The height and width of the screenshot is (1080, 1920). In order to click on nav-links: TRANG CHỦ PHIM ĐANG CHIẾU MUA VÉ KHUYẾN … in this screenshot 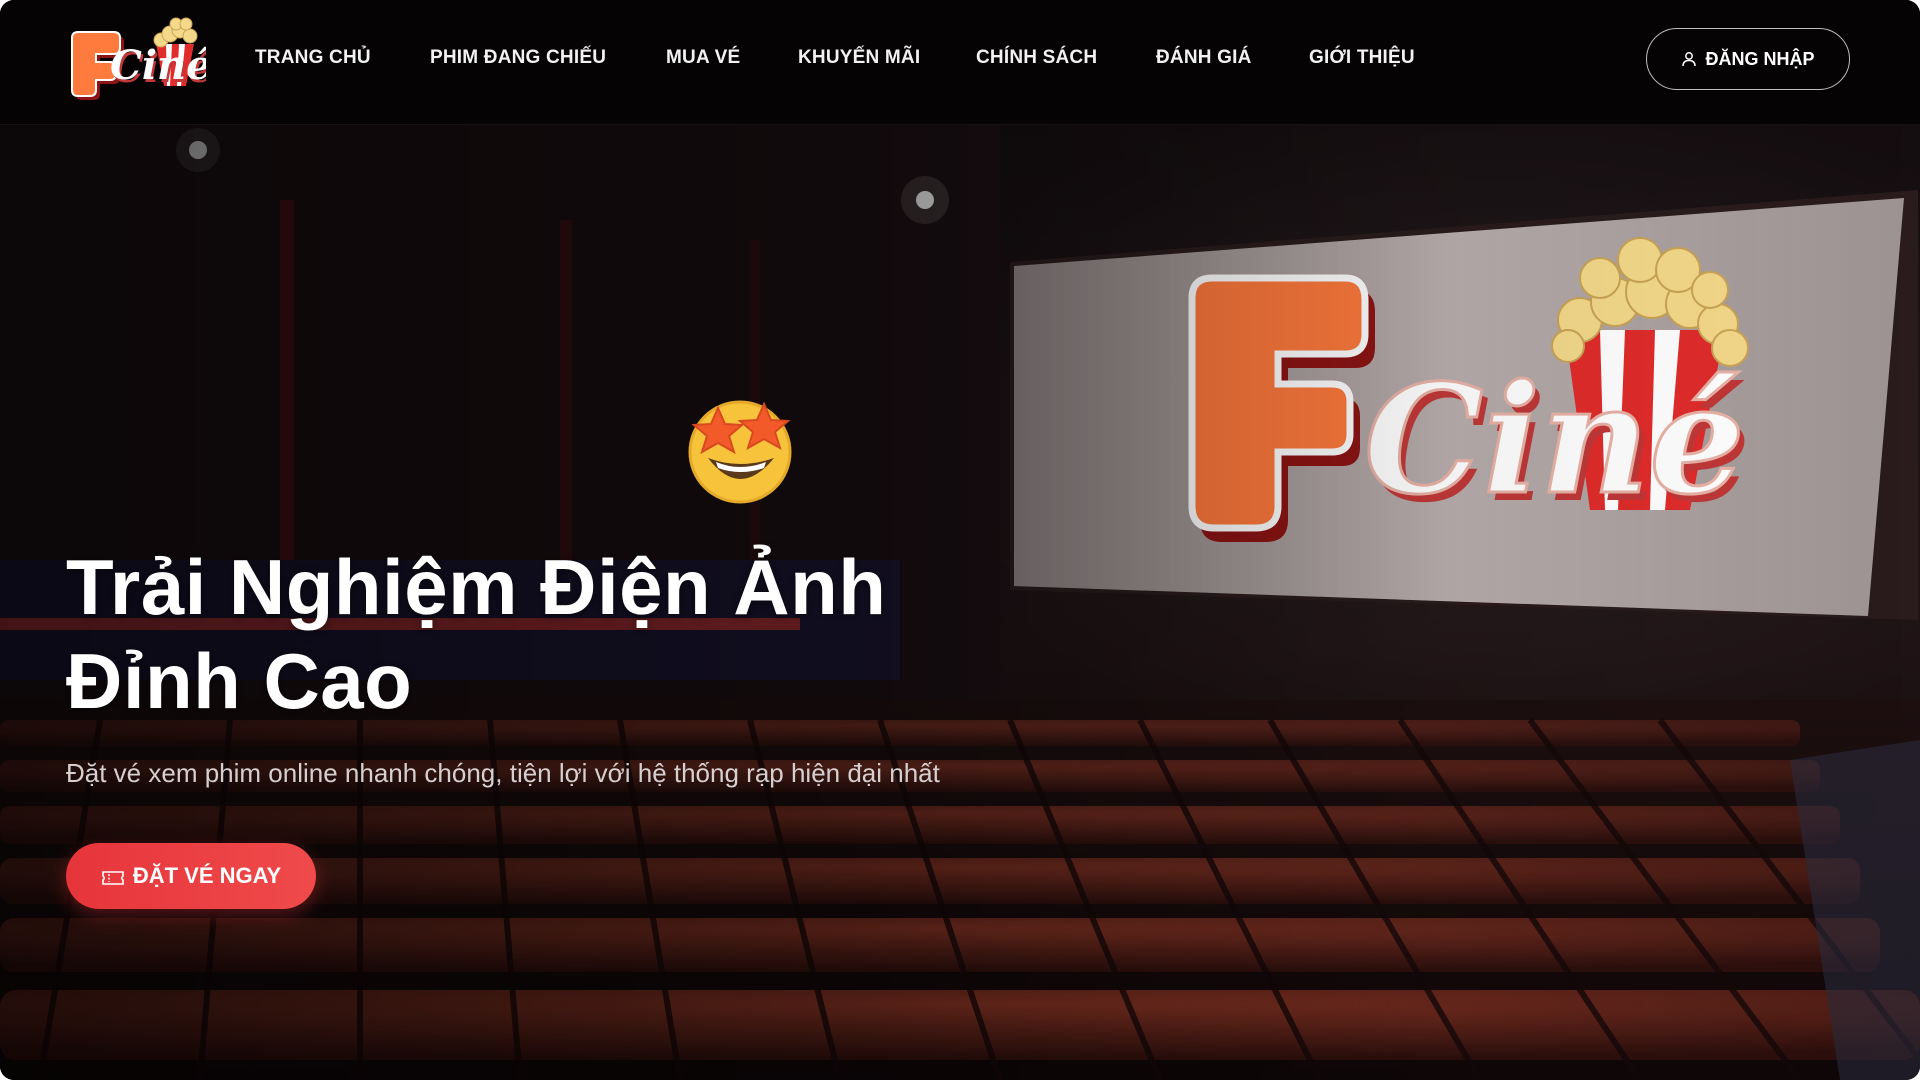, I will do `click(835, 58)`.